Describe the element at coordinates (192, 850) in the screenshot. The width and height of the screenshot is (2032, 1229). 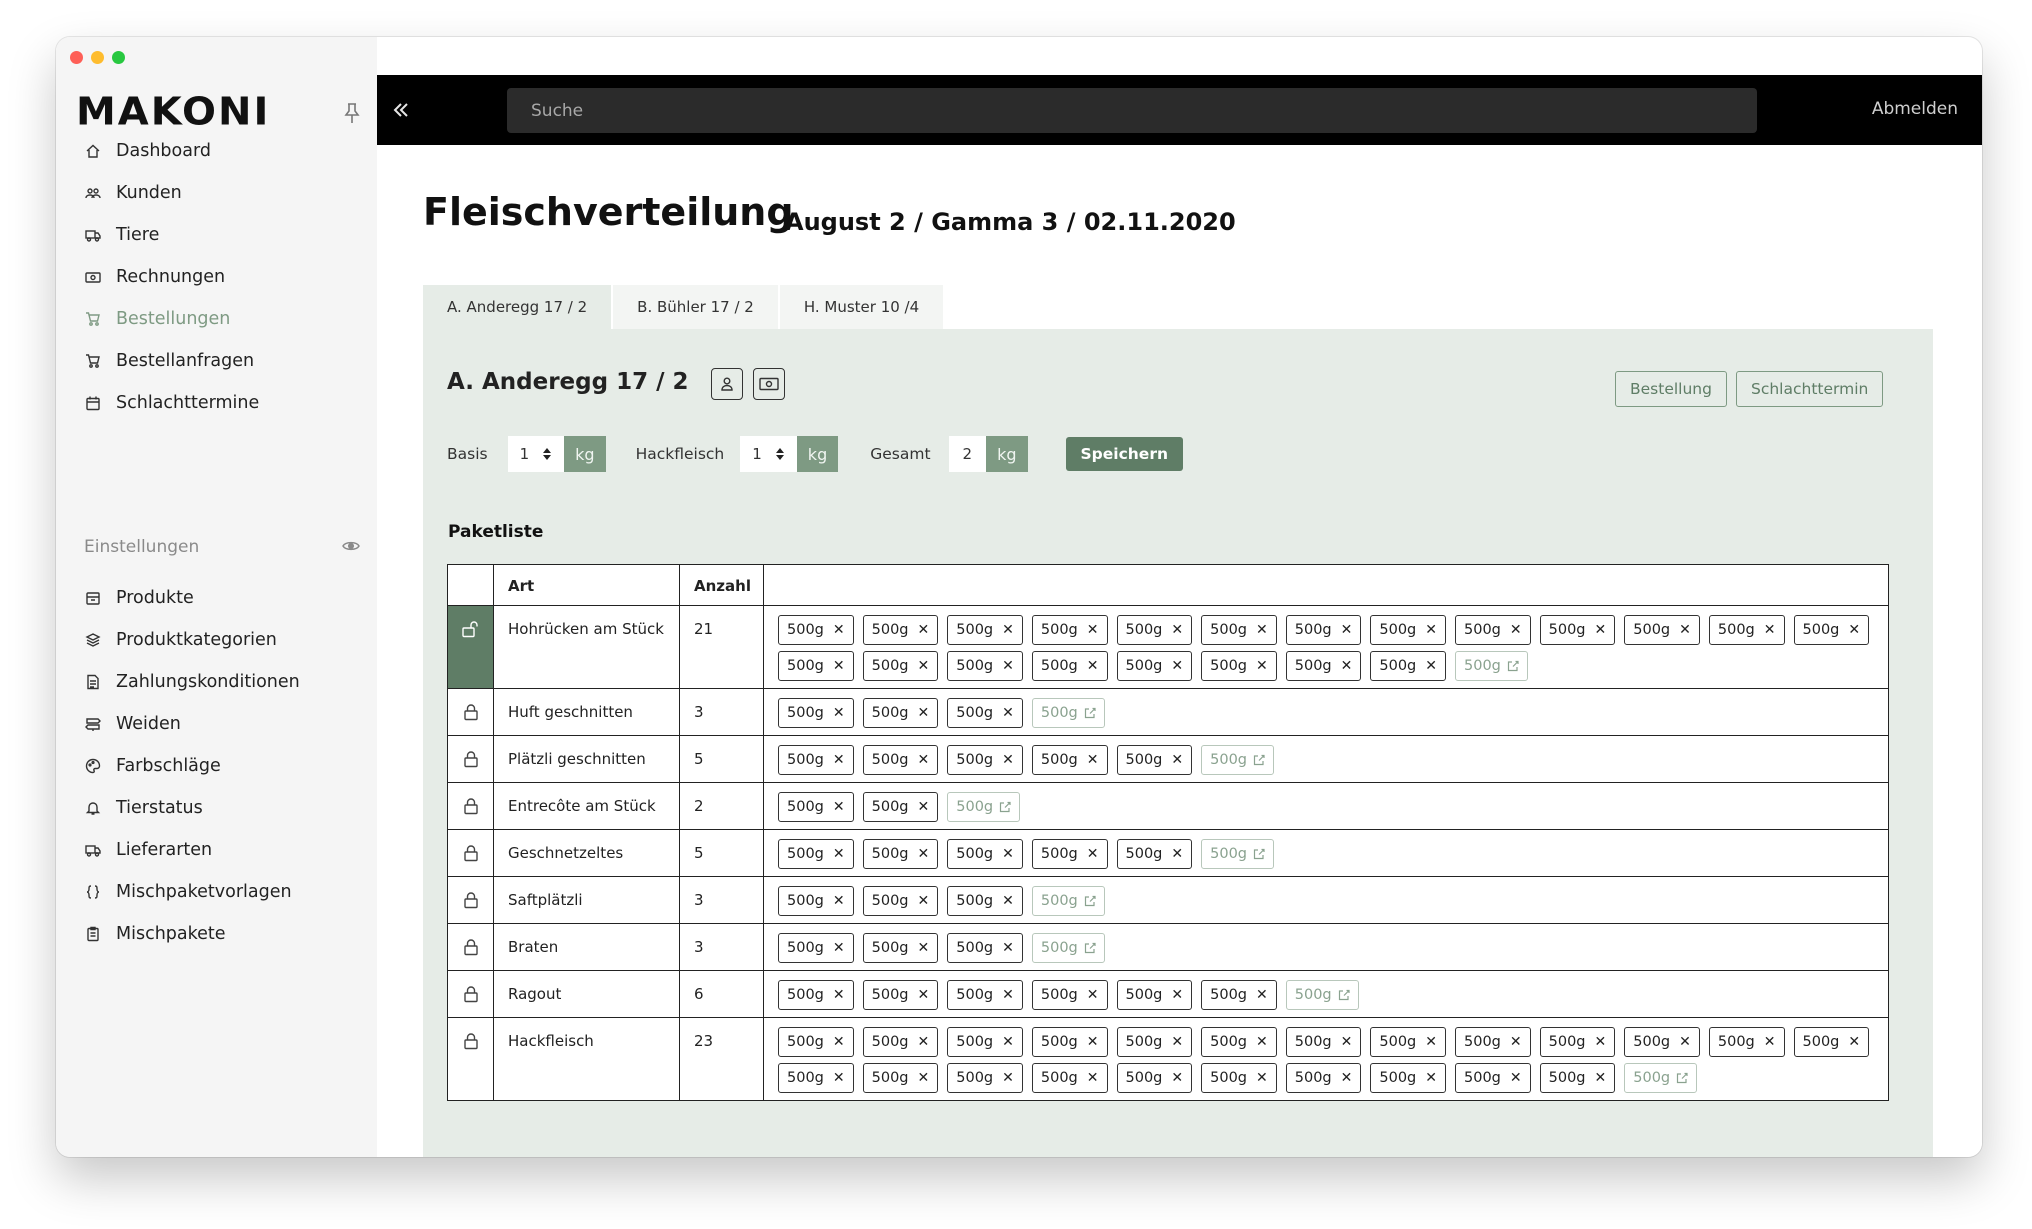
I see `sidebar-item-lieferarten: Lieferarten` at that location.